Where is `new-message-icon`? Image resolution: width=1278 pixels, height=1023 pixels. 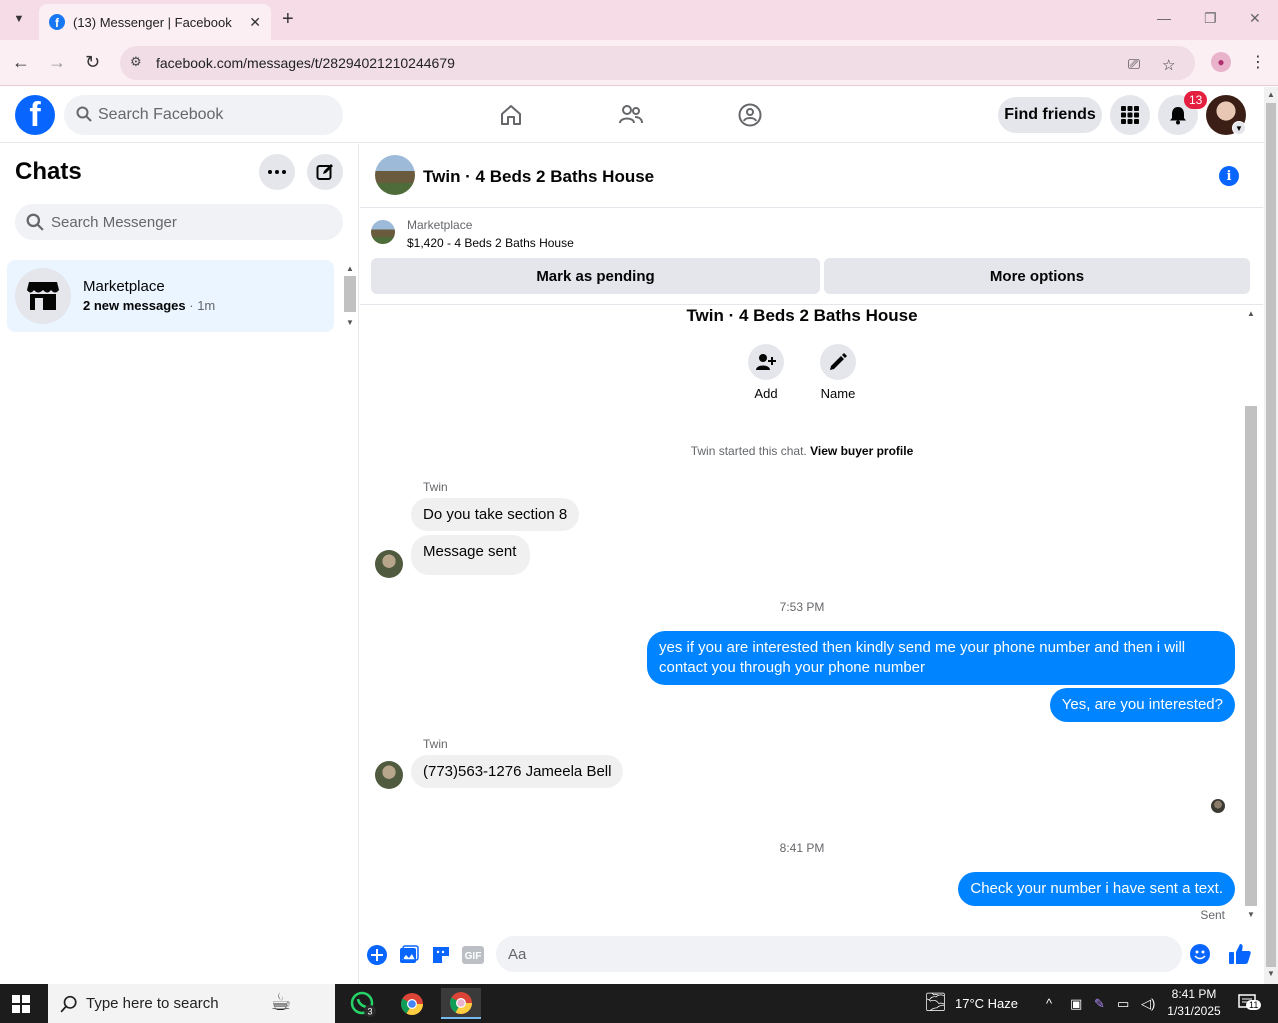 new-message-icon is located at coordinates (325, 172).